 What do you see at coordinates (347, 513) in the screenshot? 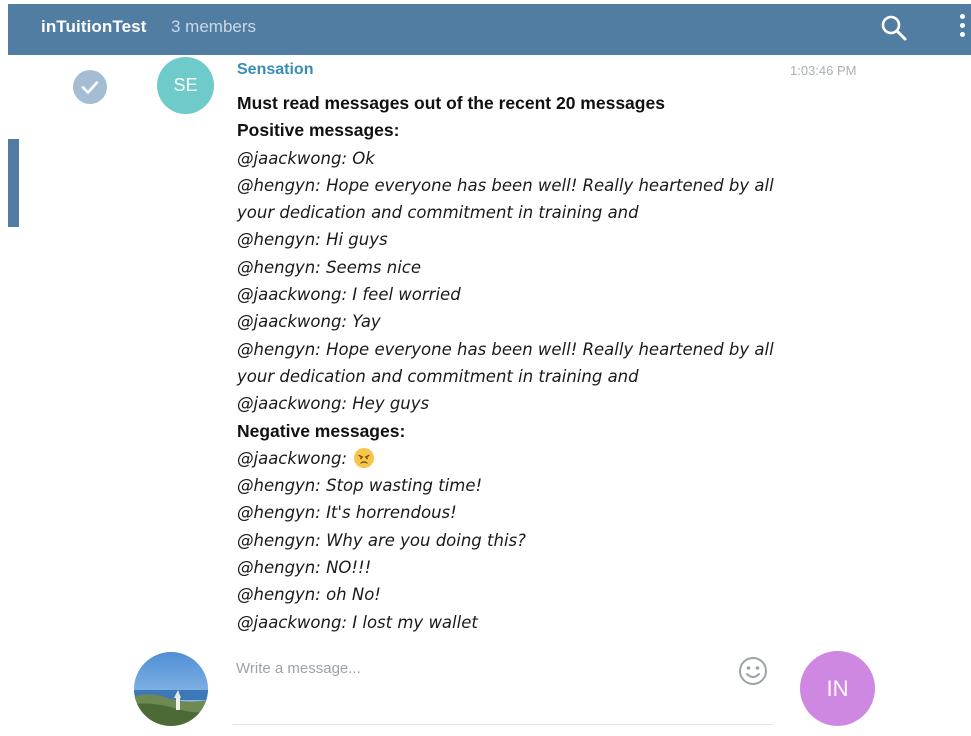
I see `message-line: @hengyn: It's horrendous!` at bounding box center [347, 513].